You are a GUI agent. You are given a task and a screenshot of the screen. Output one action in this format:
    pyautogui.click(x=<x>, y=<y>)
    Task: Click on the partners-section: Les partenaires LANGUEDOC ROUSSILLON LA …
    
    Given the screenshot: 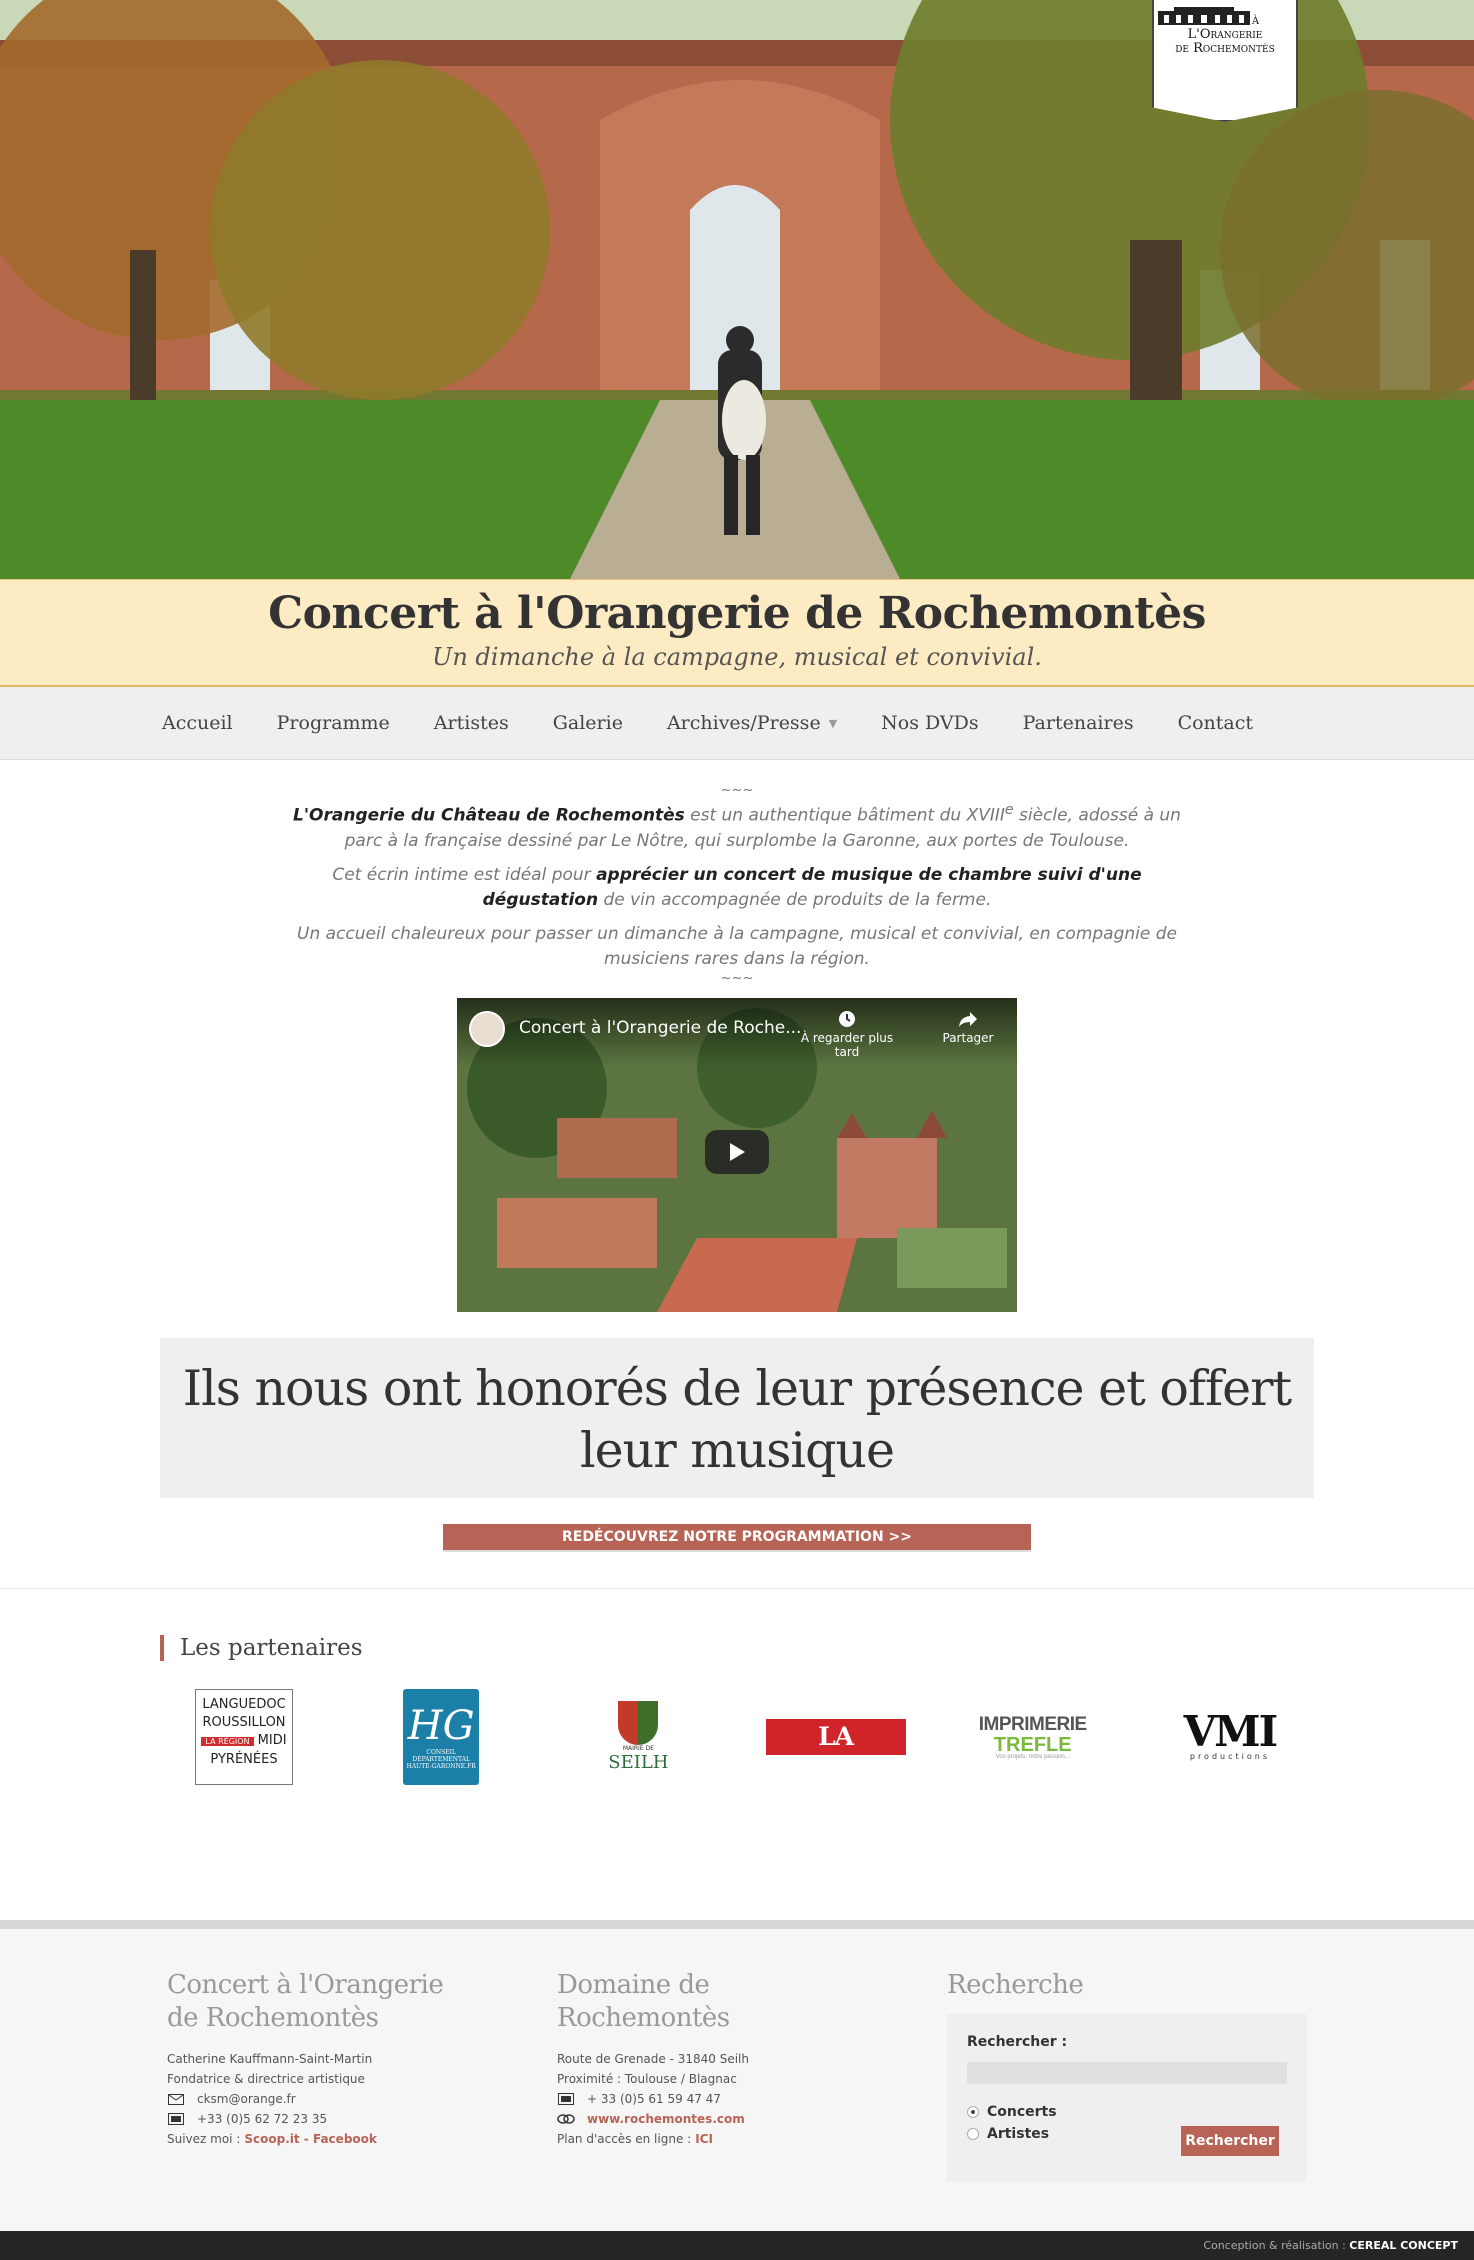 What is the action you would take?
    pyautogui.click(x=737, y=1710)
    